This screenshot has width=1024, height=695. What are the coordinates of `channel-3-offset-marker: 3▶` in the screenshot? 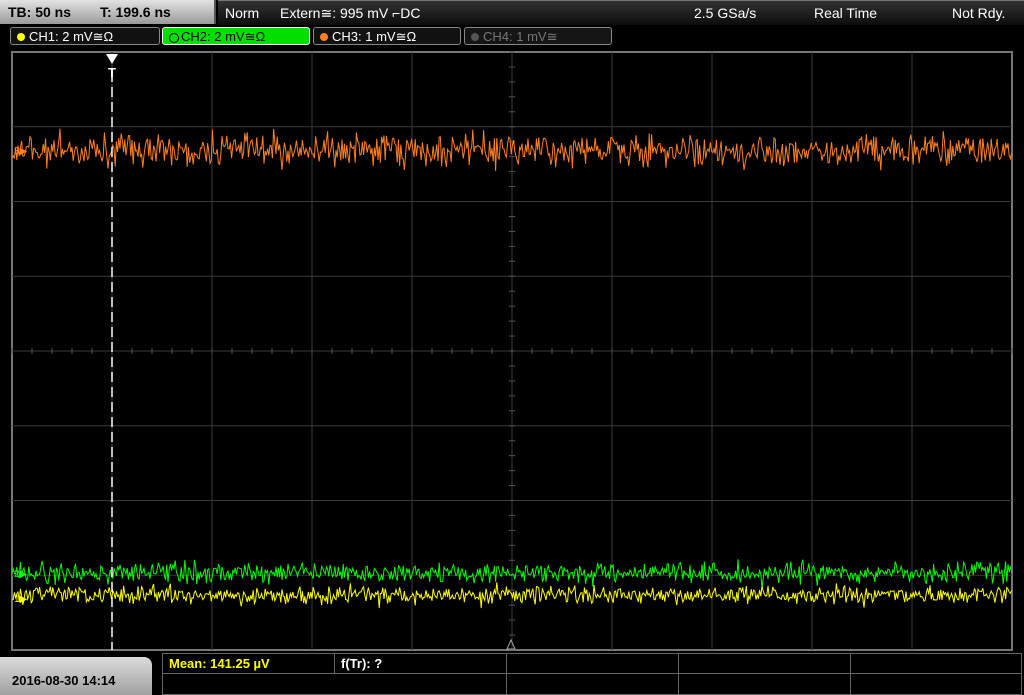 It's located at (21, 151).